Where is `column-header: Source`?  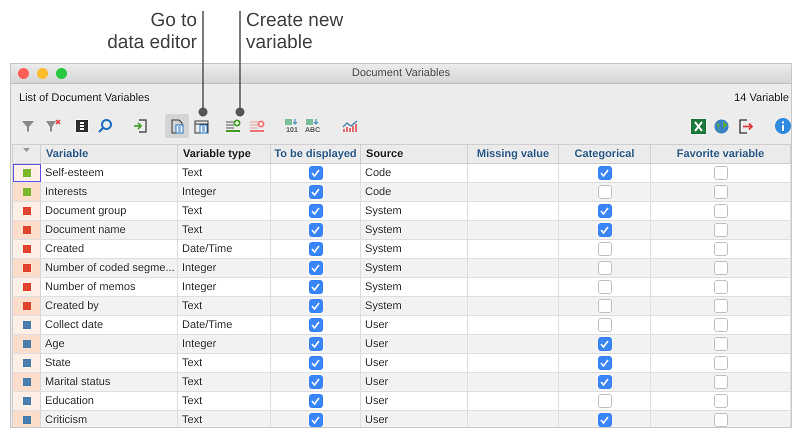 column-header: Source is located at coordinates (414, 154).